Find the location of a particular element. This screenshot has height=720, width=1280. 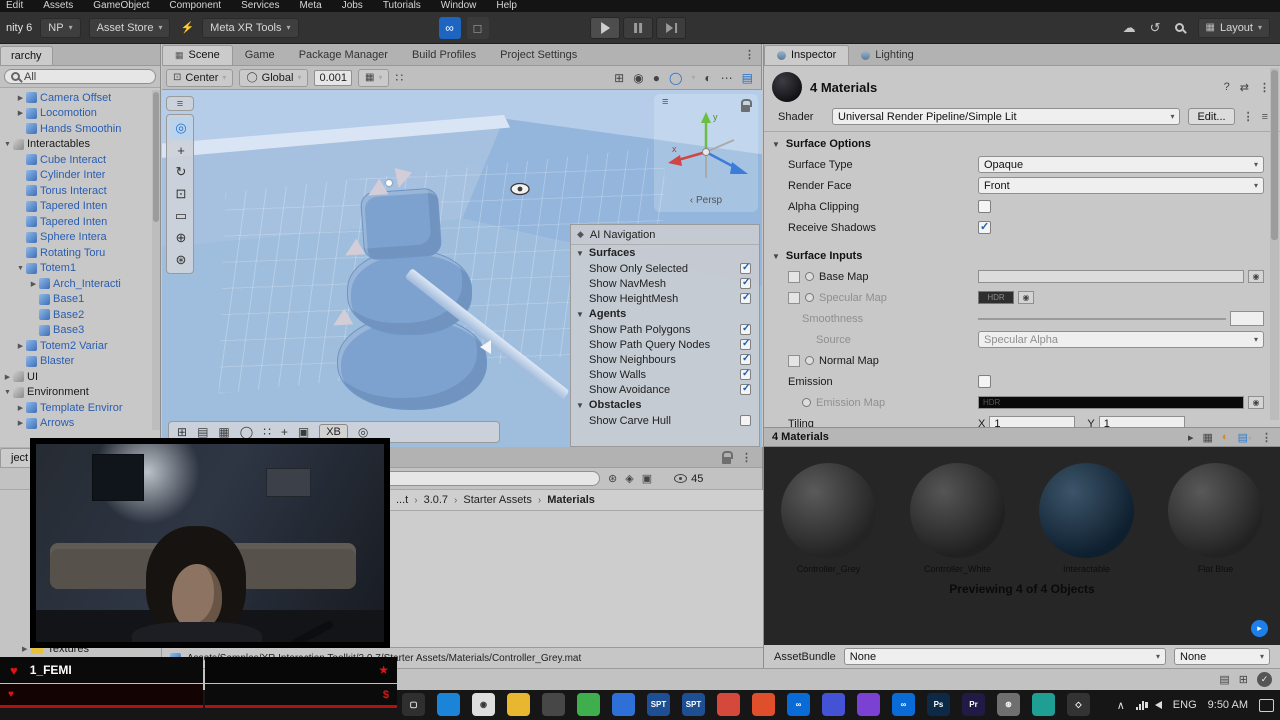

app-spt-1-icon: SPT is located at coordinates (658, 704).